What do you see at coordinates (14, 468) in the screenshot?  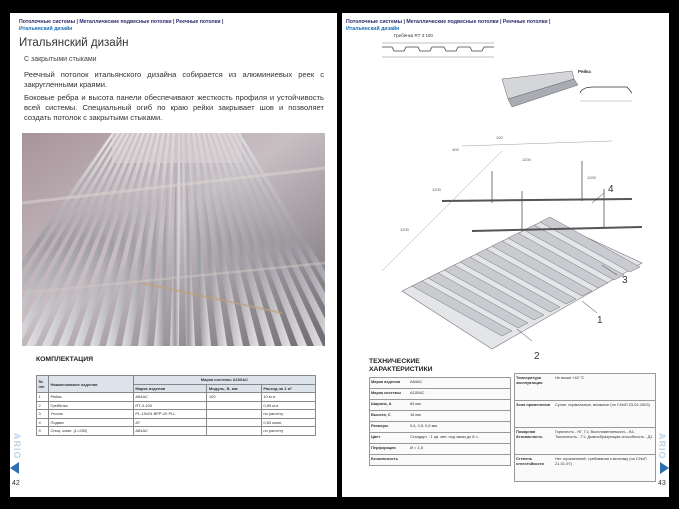 I see `prev-page-arrow-icon` at bounding box center [14, 468].